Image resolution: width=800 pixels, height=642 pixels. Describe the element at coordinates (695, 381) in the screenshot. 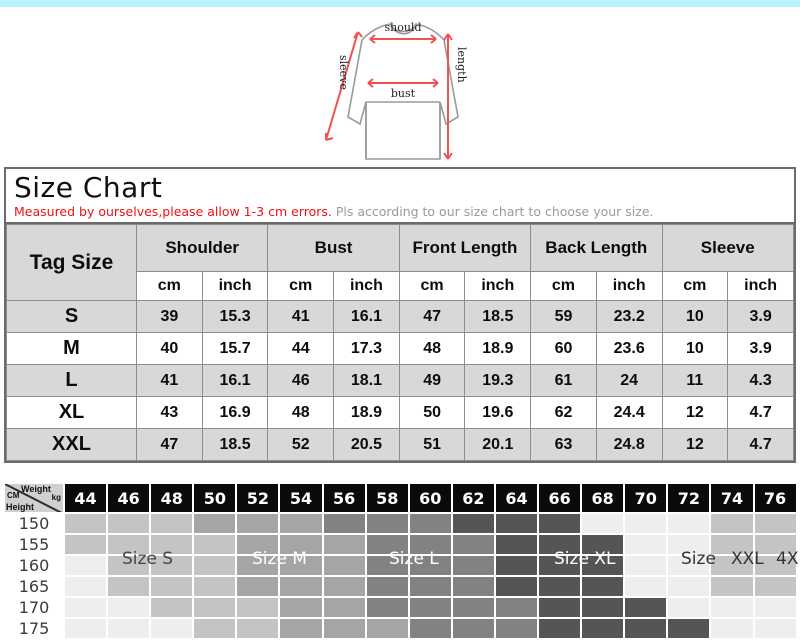

I see `measurement-cell: 11` at that location.